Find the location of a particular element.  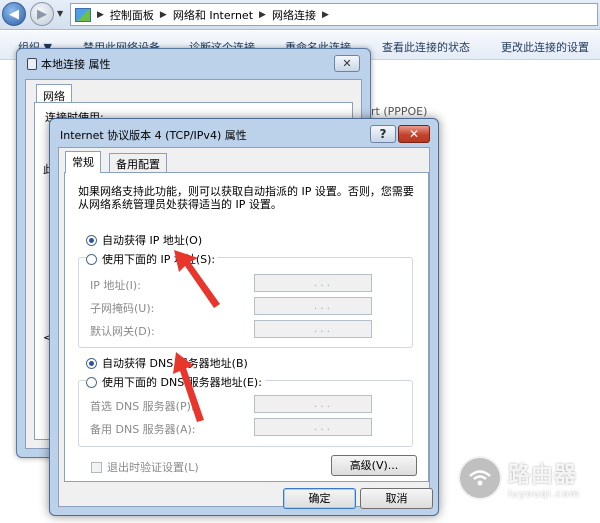

view-status-button: 查看此连接的状态 is located at coordinates (426, 47).